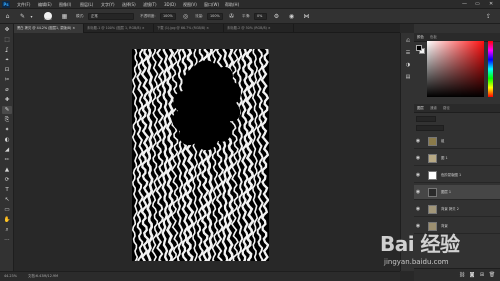 Image resolution: width=500 pixels, height=281 pixels. What do you see at coordinates (7, 150) in the screenshot?
I see `gradient-tool-icon: ◢` at bounding box center [7, 150].